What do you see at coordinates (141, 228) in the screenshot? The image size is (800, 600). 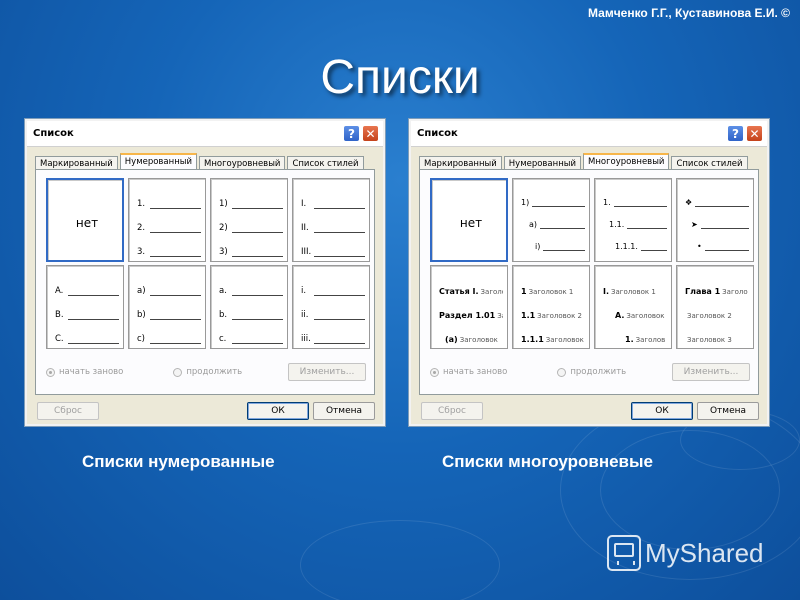 I see `list-marker: 2.` at bounding box center [141, 228].